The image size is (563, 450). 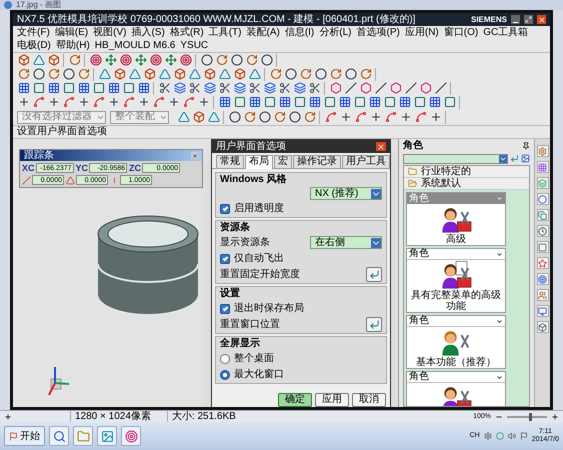 I want to click on menu-item: 插入(S), so click(x=148, y=32).